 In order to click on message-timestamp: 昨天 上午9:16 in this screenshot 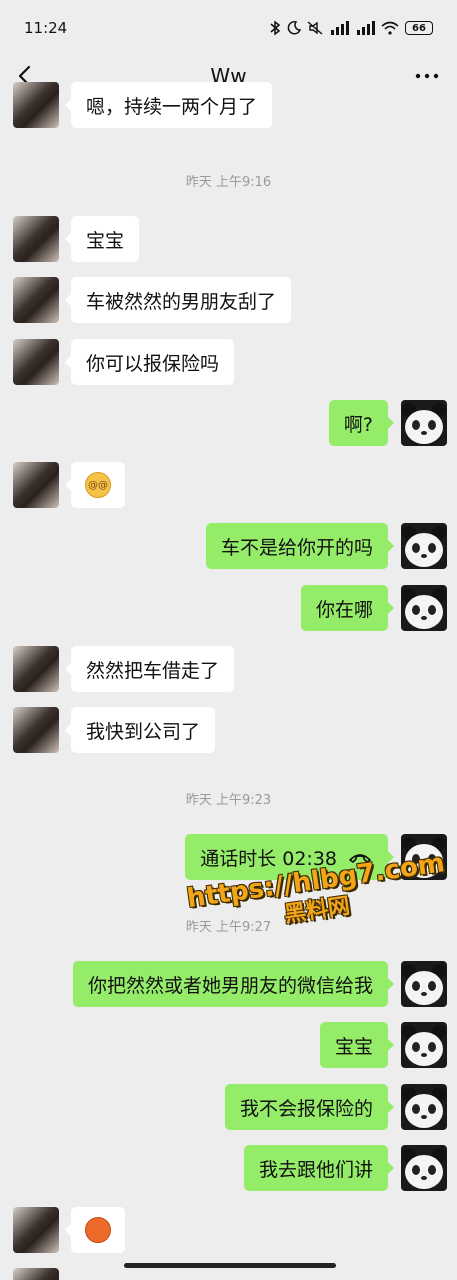, I will do `click(228, 182)`.